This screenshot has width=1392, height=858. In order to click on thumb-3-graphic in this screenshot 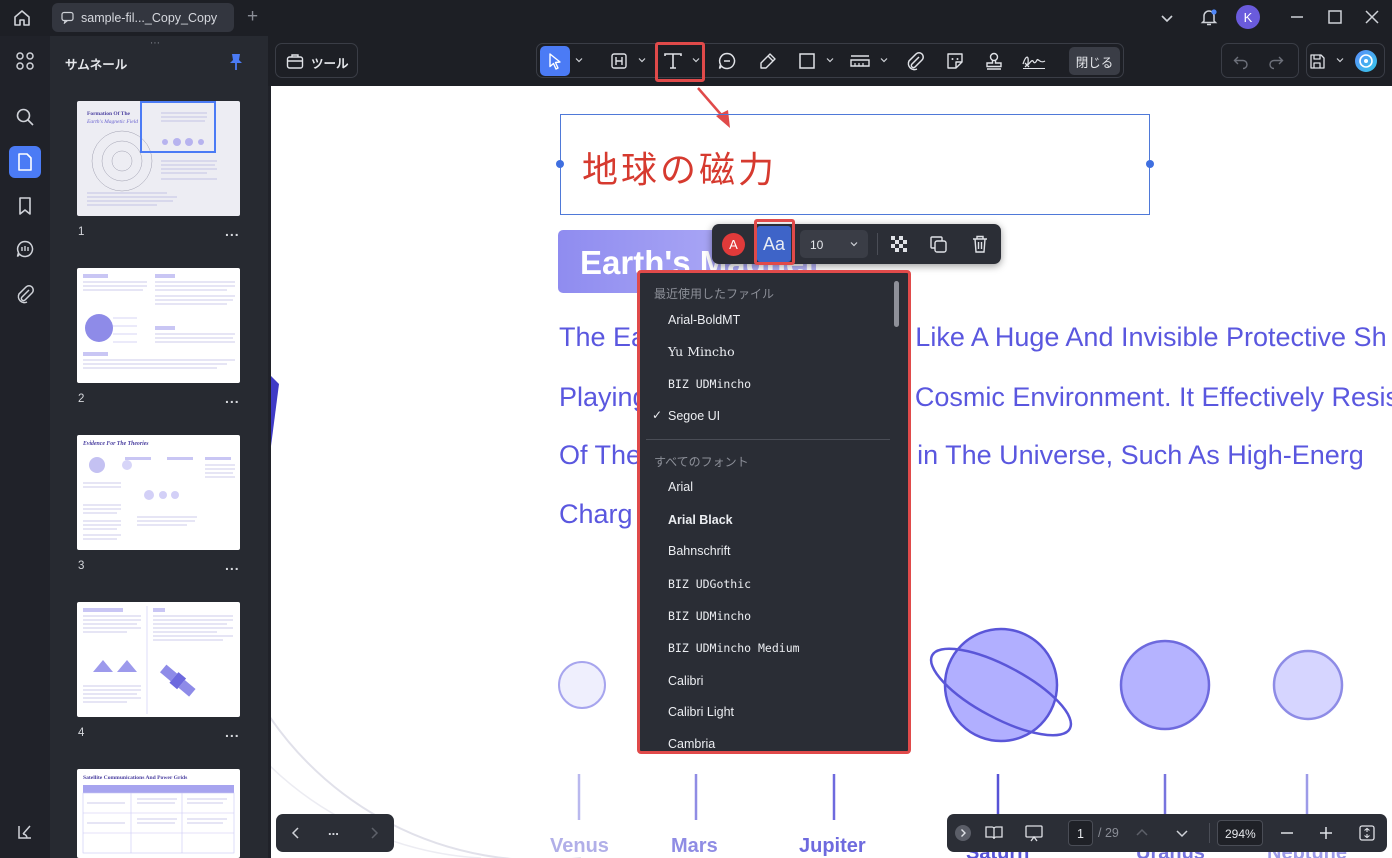, I will do `click(159, 498)`.